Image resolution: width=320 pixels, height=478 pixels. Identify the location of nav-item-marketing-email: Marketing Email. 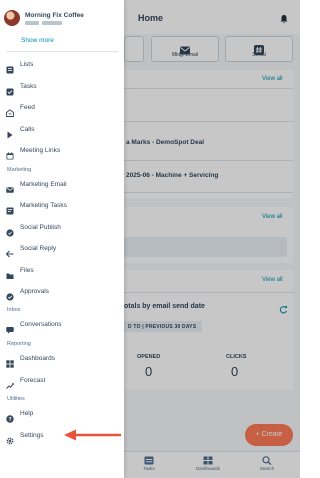
(62, 186).